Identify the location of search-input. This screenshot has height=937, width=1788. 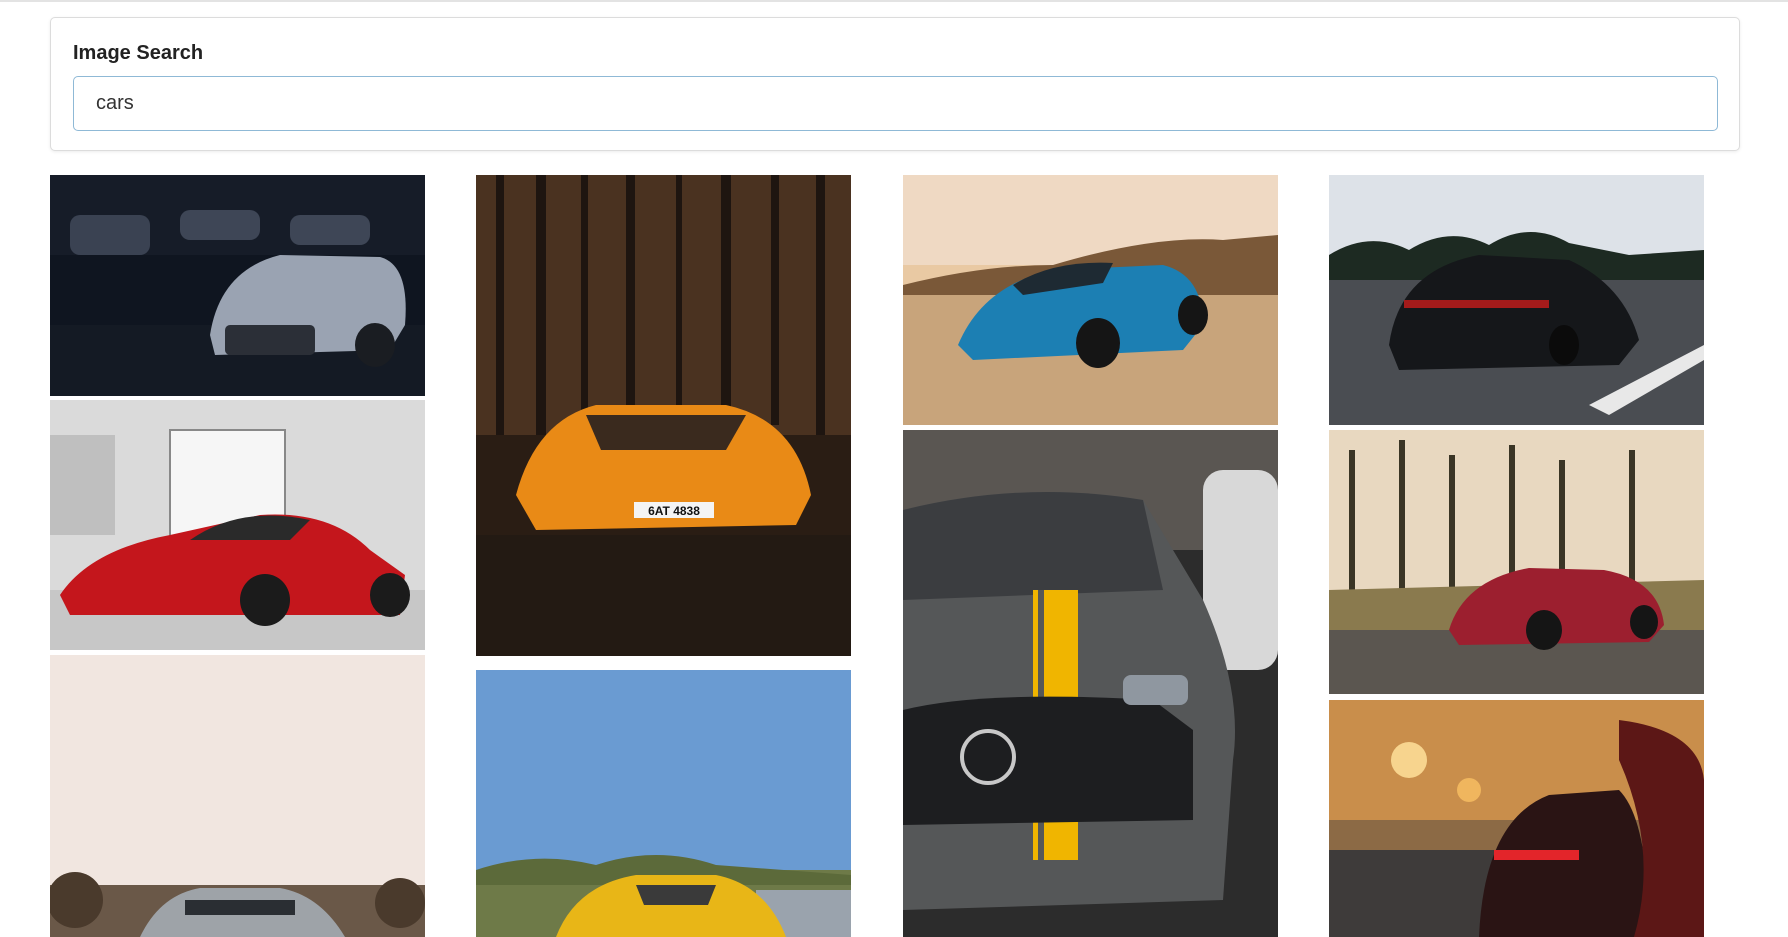
(895, 103).